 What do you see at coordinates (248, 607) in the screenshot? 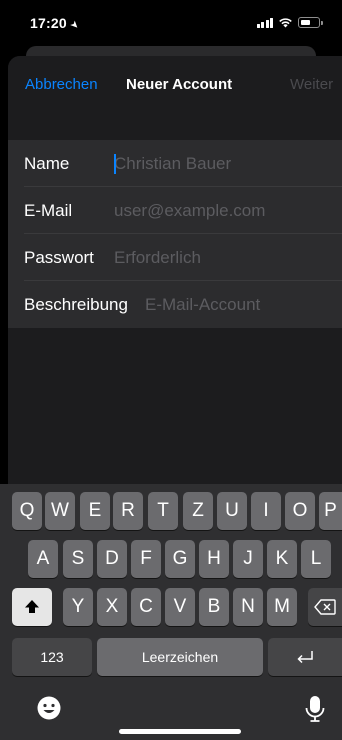
I see `key-n: N` at bounding box center [248, 607].